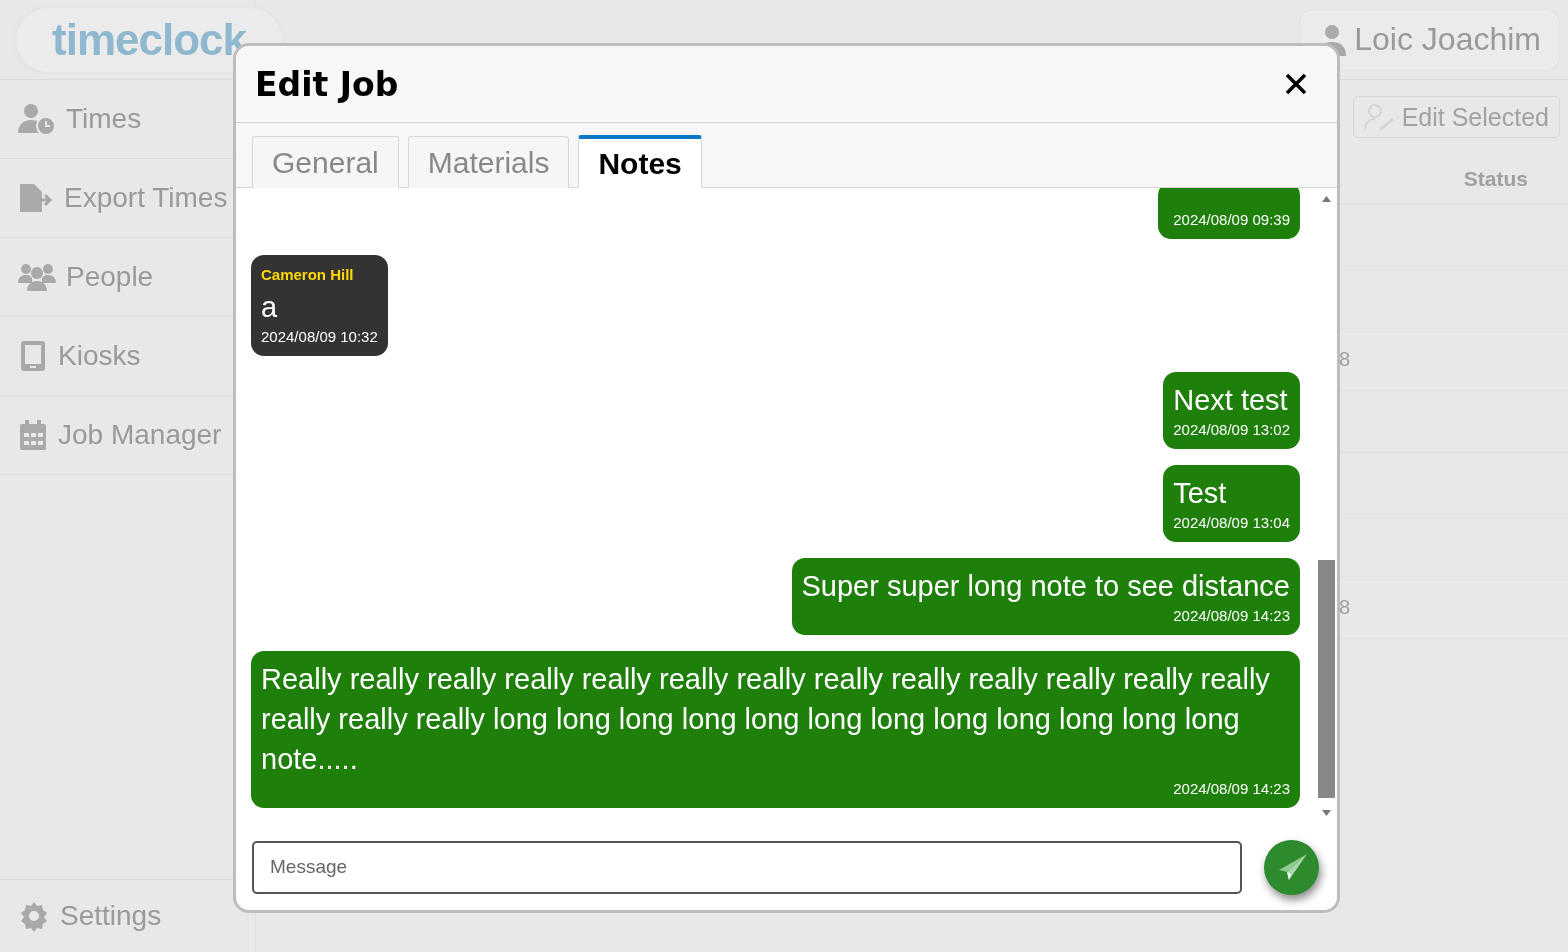 This screenshot has width=1568, height=952. Describe the element at coordinates (1231, 429) in the screenshot. I see `message-time: 2024/08/09 13:02` at that location.